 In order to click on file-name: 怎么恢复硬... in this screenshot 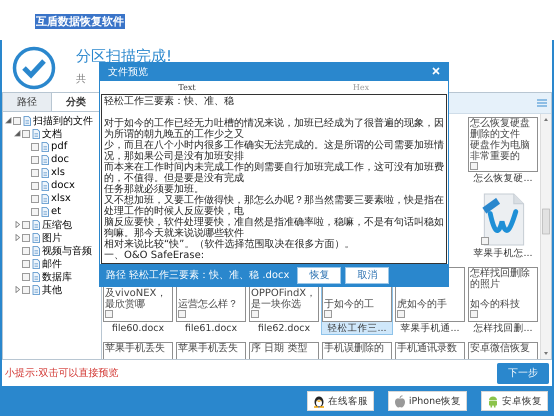, I will do `click(503, 178)`.